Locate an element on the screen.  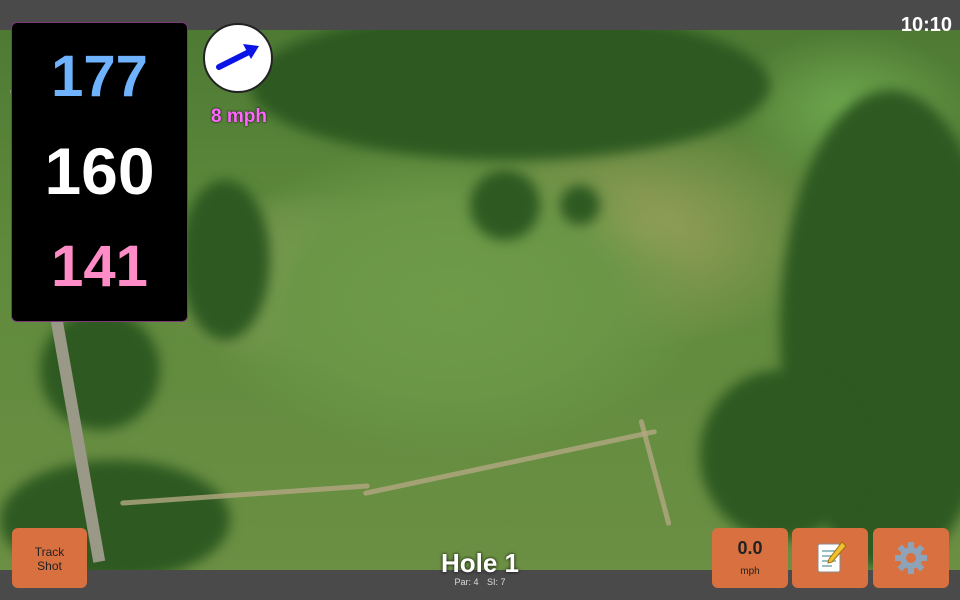
arrow-icon is located at coordinates (237, 57).